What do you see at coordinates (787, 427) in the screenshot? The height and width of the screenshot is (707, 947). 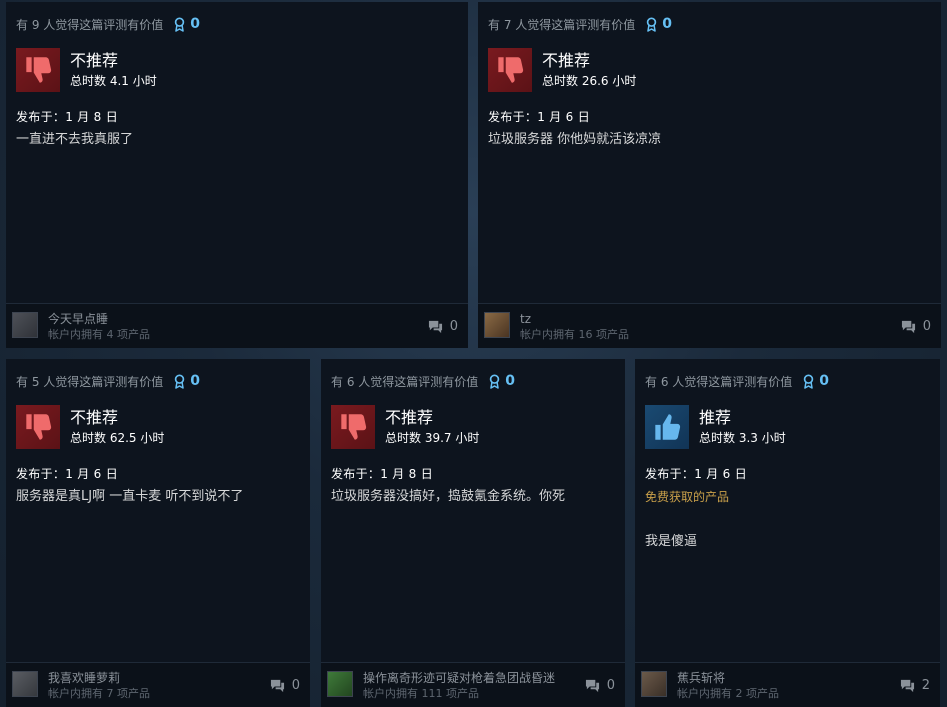 I see `review-title: 推荐 总时数 3.3 小时` at bounding box center [787, 427].